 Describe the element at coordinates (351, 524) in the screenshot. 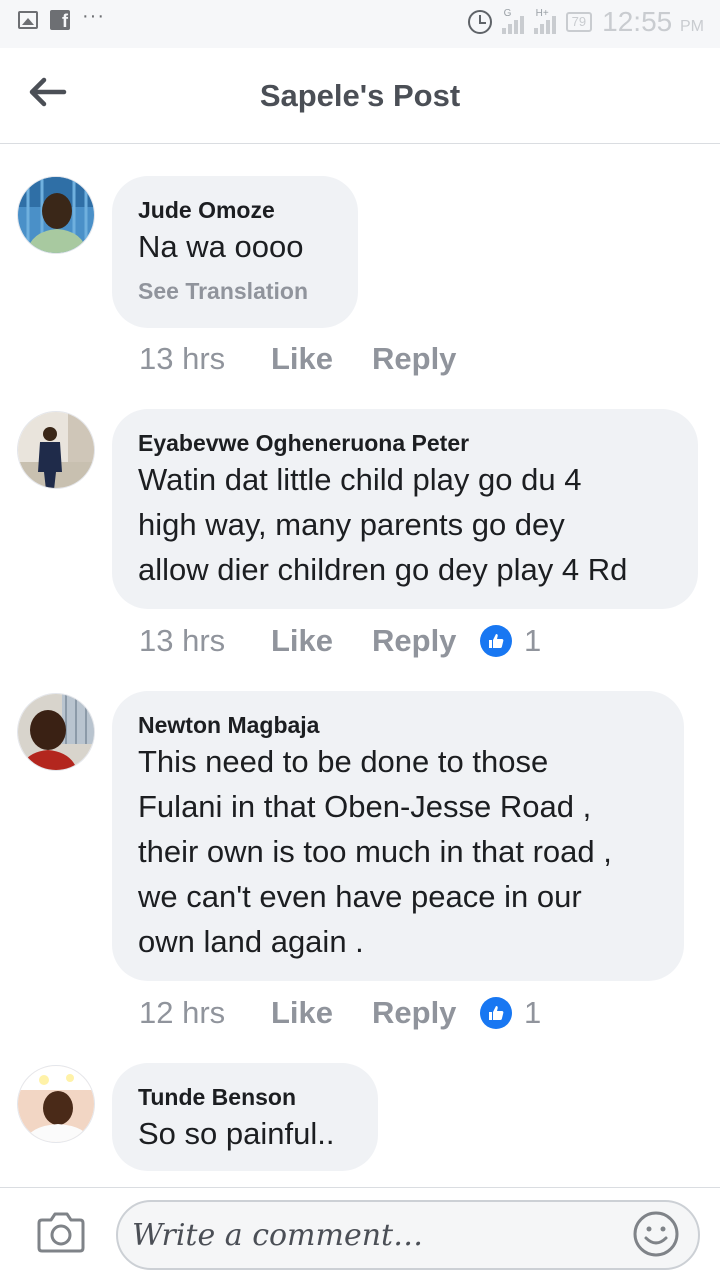

I see `comment-text-line: high way, many parents go dey` at that location.